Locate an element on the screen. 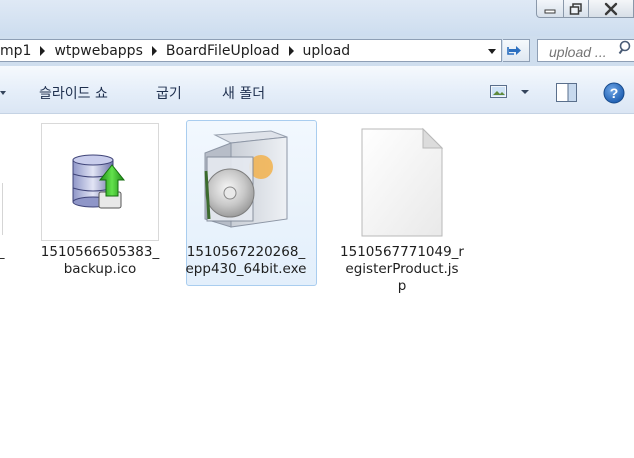 The height and width of the screenshot is (458, 634). minimize-button is located at coordinates (550, 9).